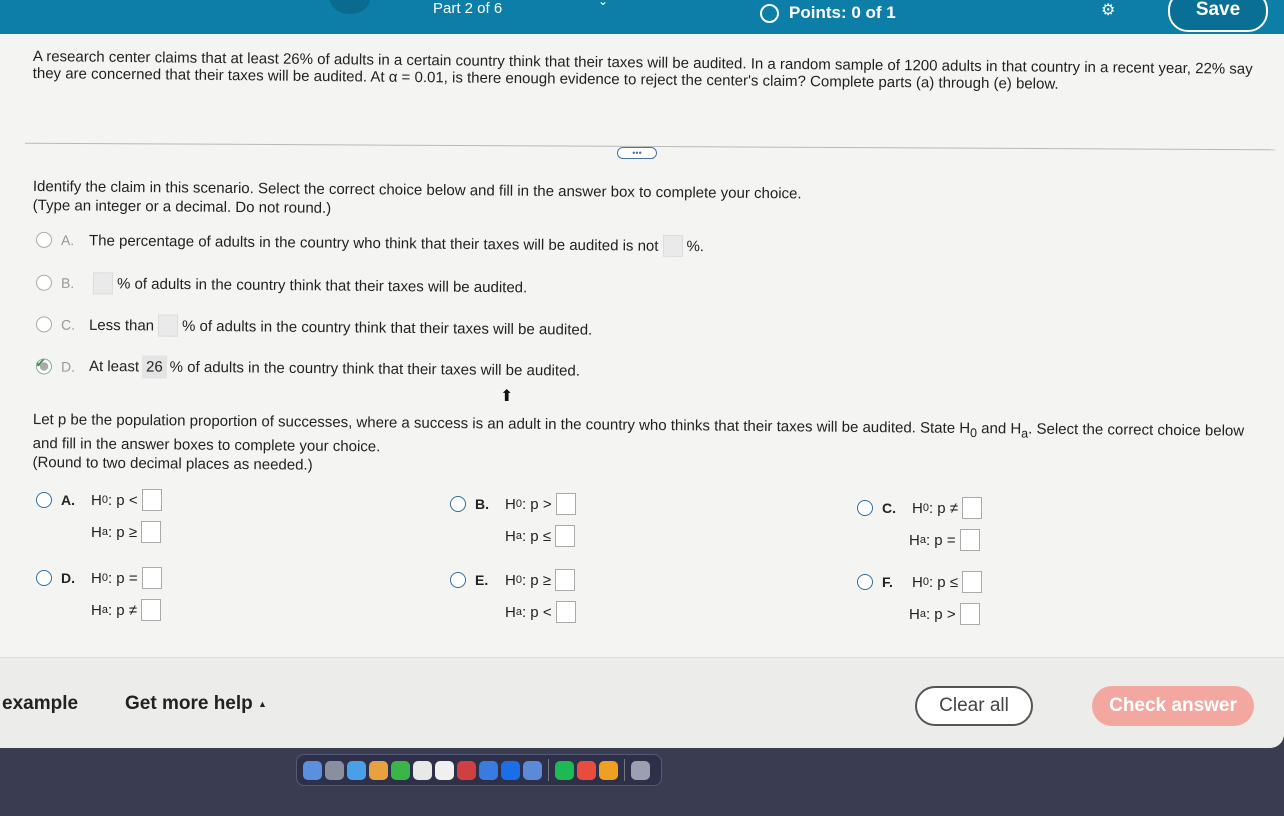 The height and width of the screenshot is (816, 1284). Describe the element at coordinates (532, 770) in the screenshot. I see `chrome-icon` at that location.